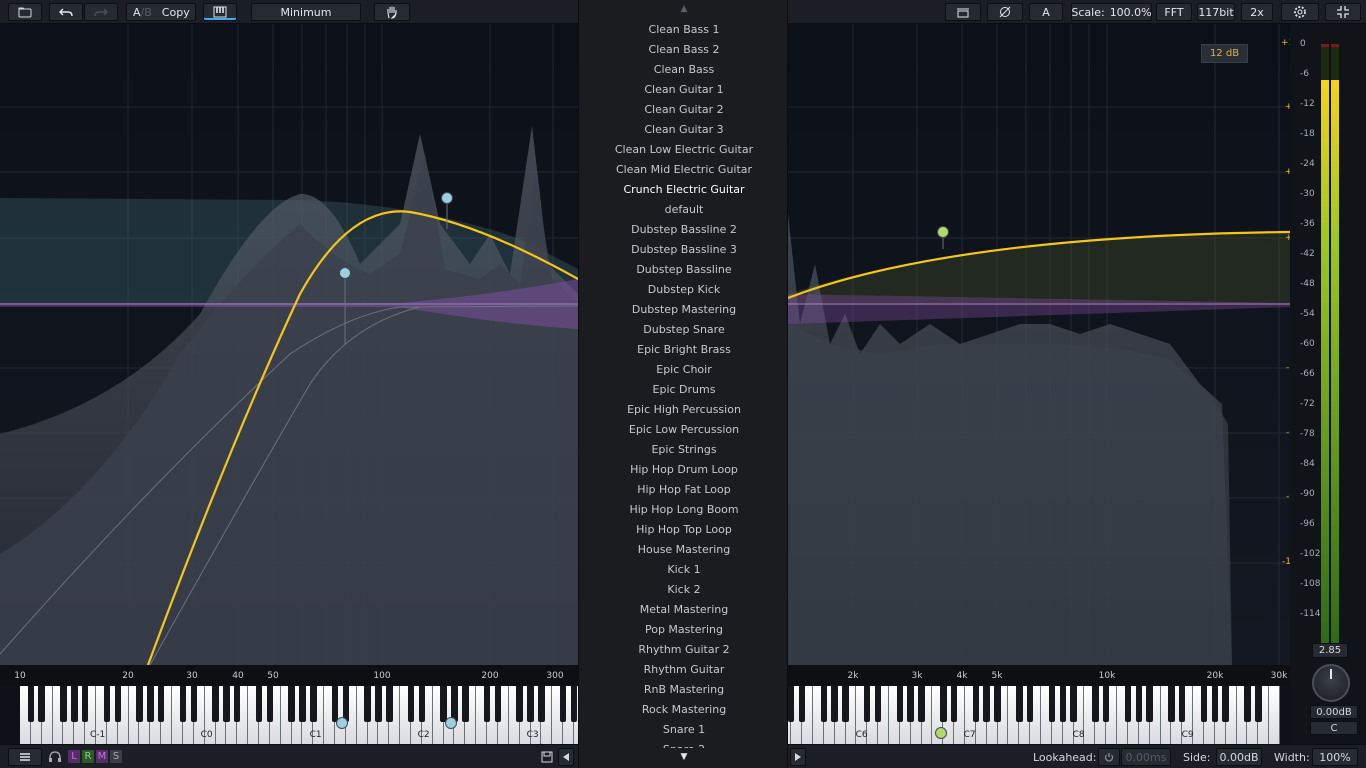 Image resolution: width=1366 pixels, height=768 pixels. What do you see at coordinates (1216, 12) in the screenshot?
I see `bit-depth-button: 117bit` at bounding box center [1216, 12].